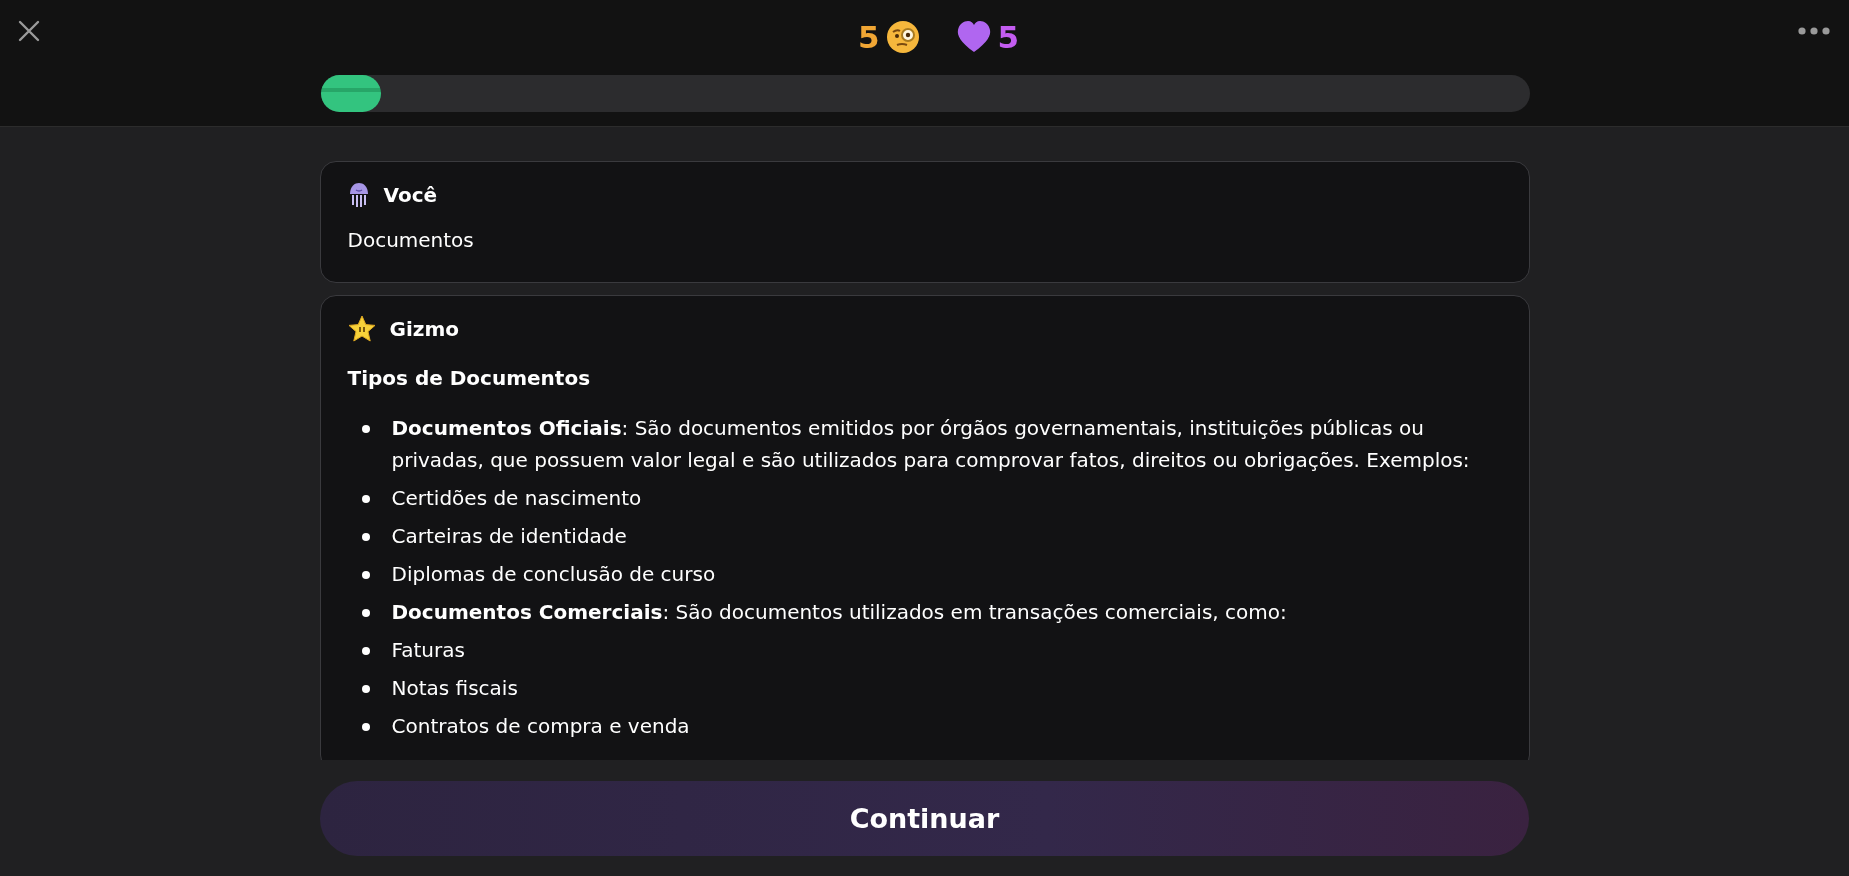 The height and width of the screenshot is (876, 1849). Describe the element at coordinates (973, 37) in the screenshot. I see `heart-icon` at that location.